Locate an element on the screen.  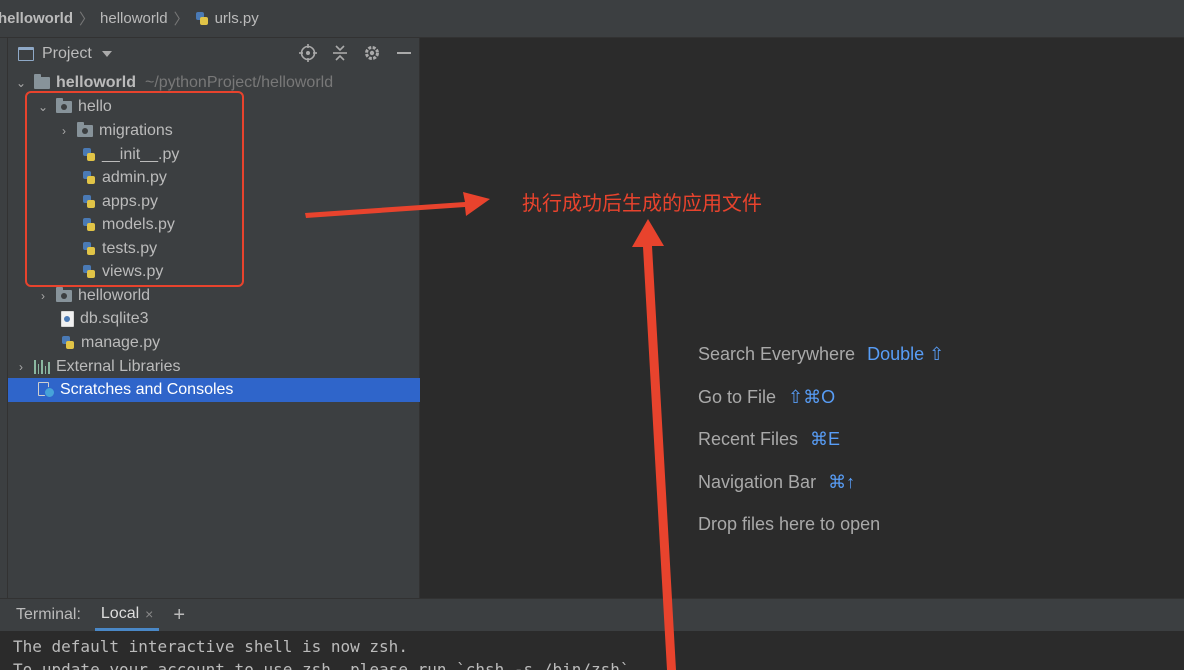
hint-search-everywhere: Search Everywhere Double ⇧ is located at coordinates (821, 354).